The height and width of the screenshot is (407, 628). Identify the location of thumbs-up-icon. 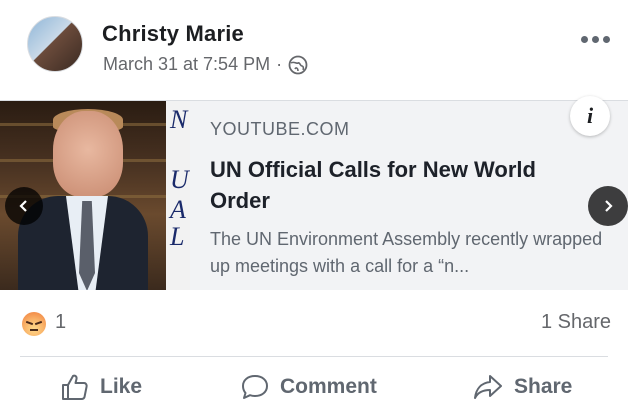
(75, 387).